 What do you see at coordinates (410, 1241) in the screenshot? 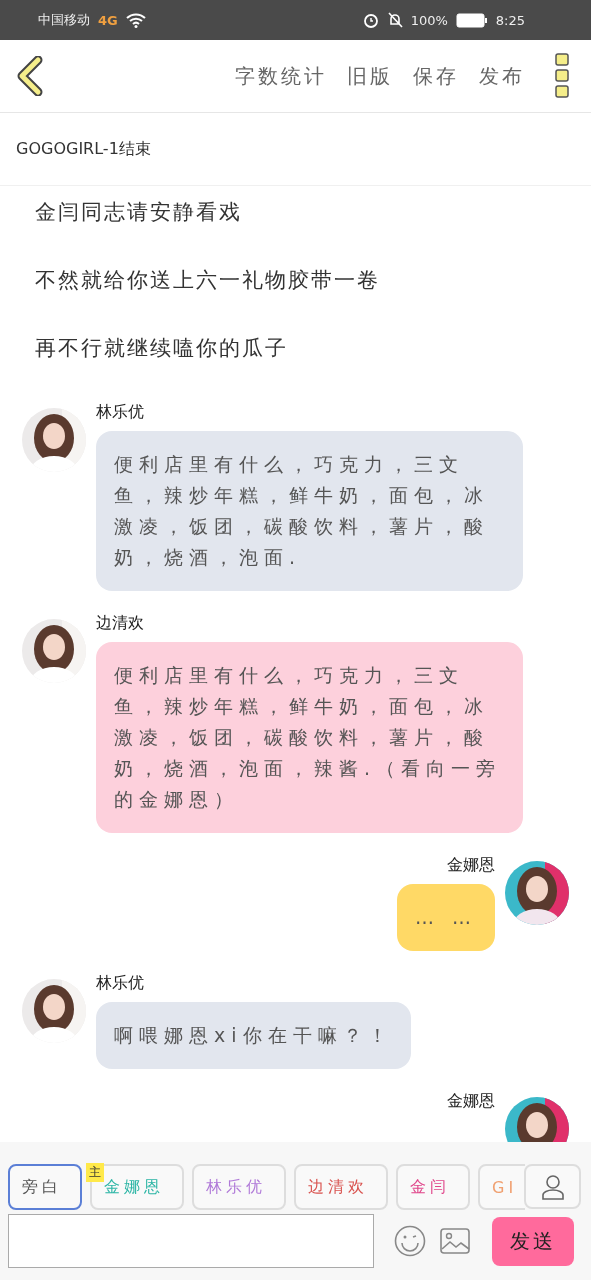
I see `emoji-icon` at bounding box center [410, 1241].